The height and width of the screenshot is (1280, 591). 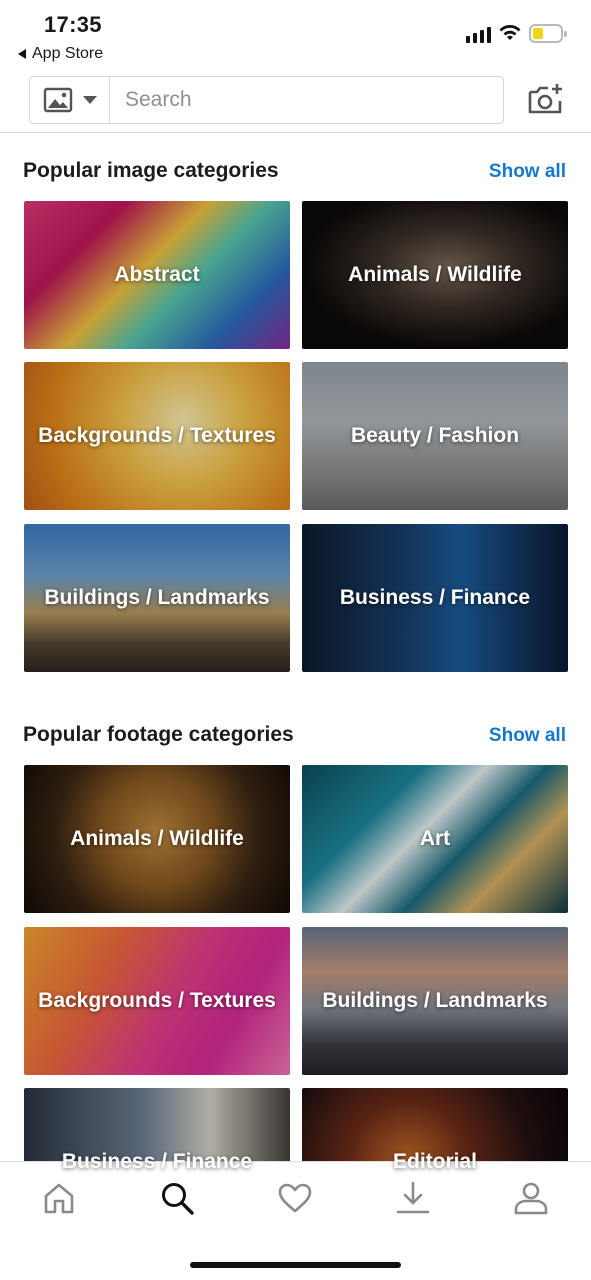 What do you see at coordinates (57, 100) in the screenshot?
I see `image-icon` at bounding box center [57, 100].